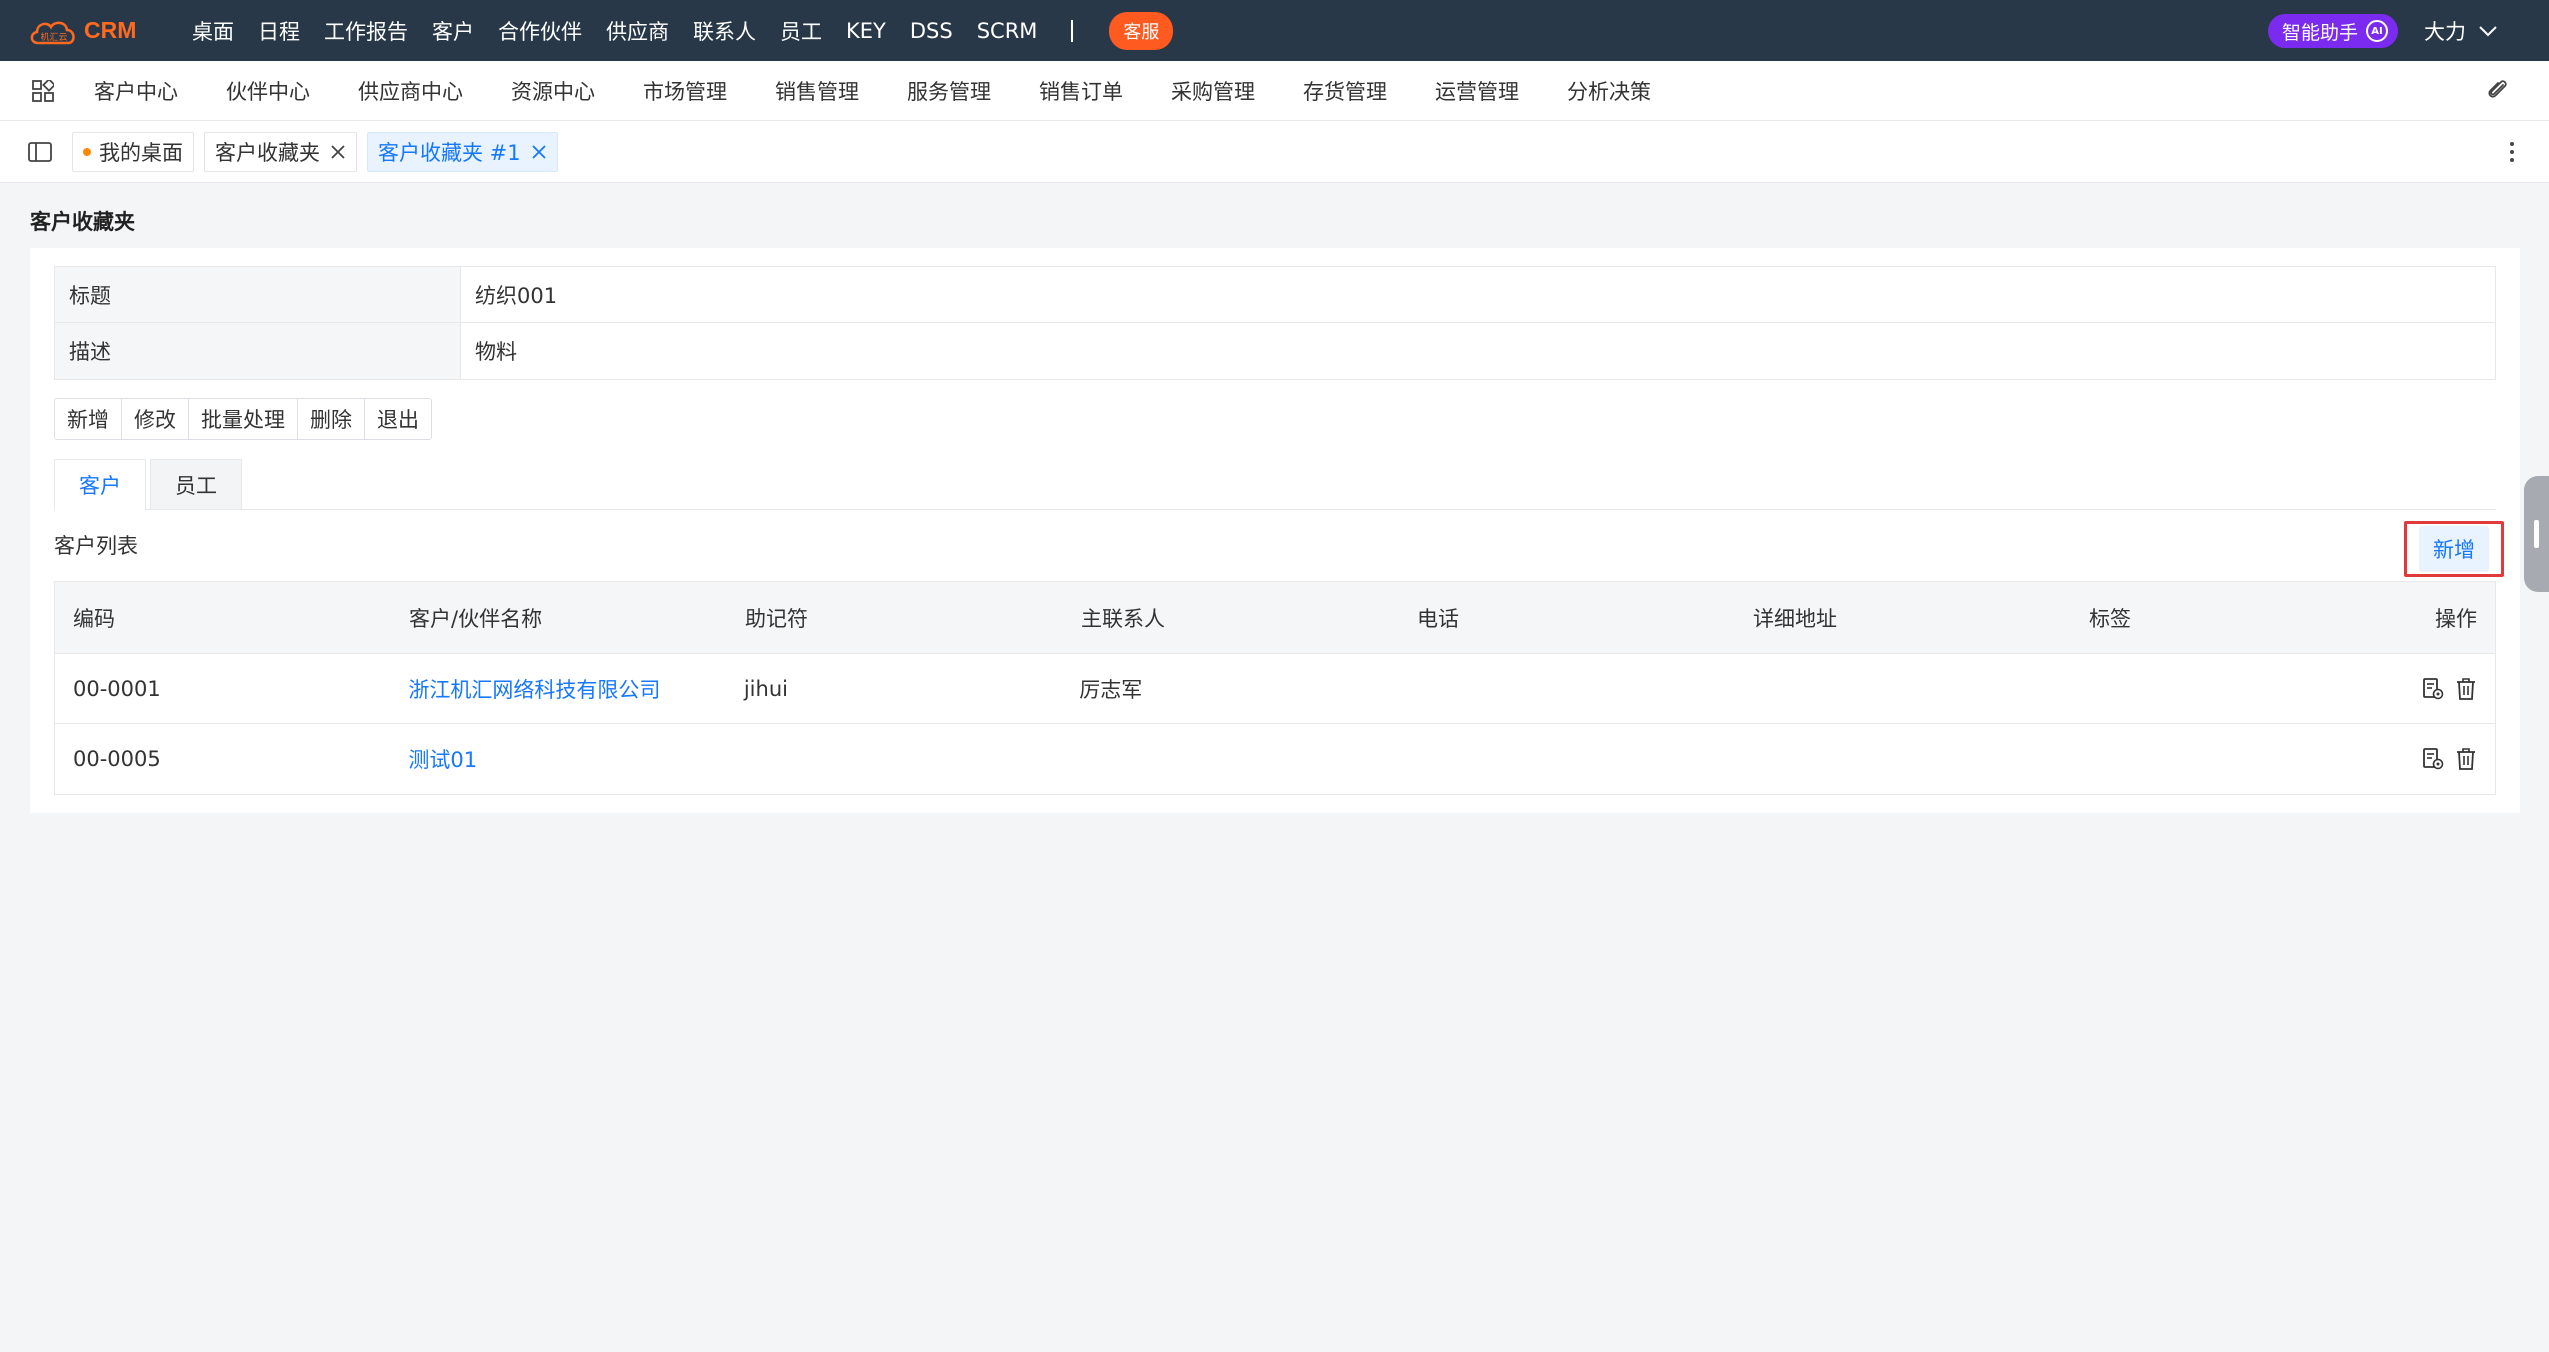 The width and height of the screenshot is (2549, 1352). I want to click on module-analytics: 分析决策, so click(1609, 91).